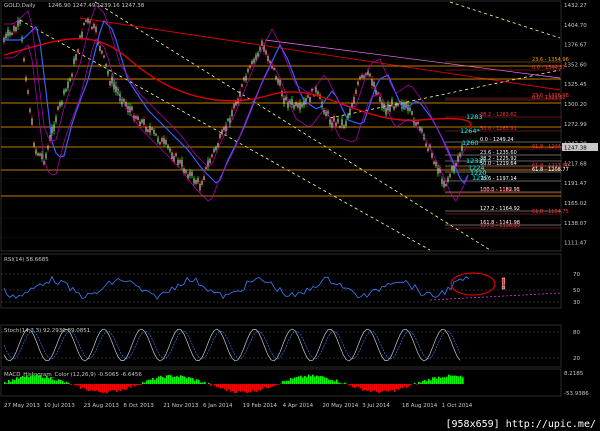 This screenshot has height=431, width=600. I want to click on rsi-axis-70: 70, so click(576, 275).